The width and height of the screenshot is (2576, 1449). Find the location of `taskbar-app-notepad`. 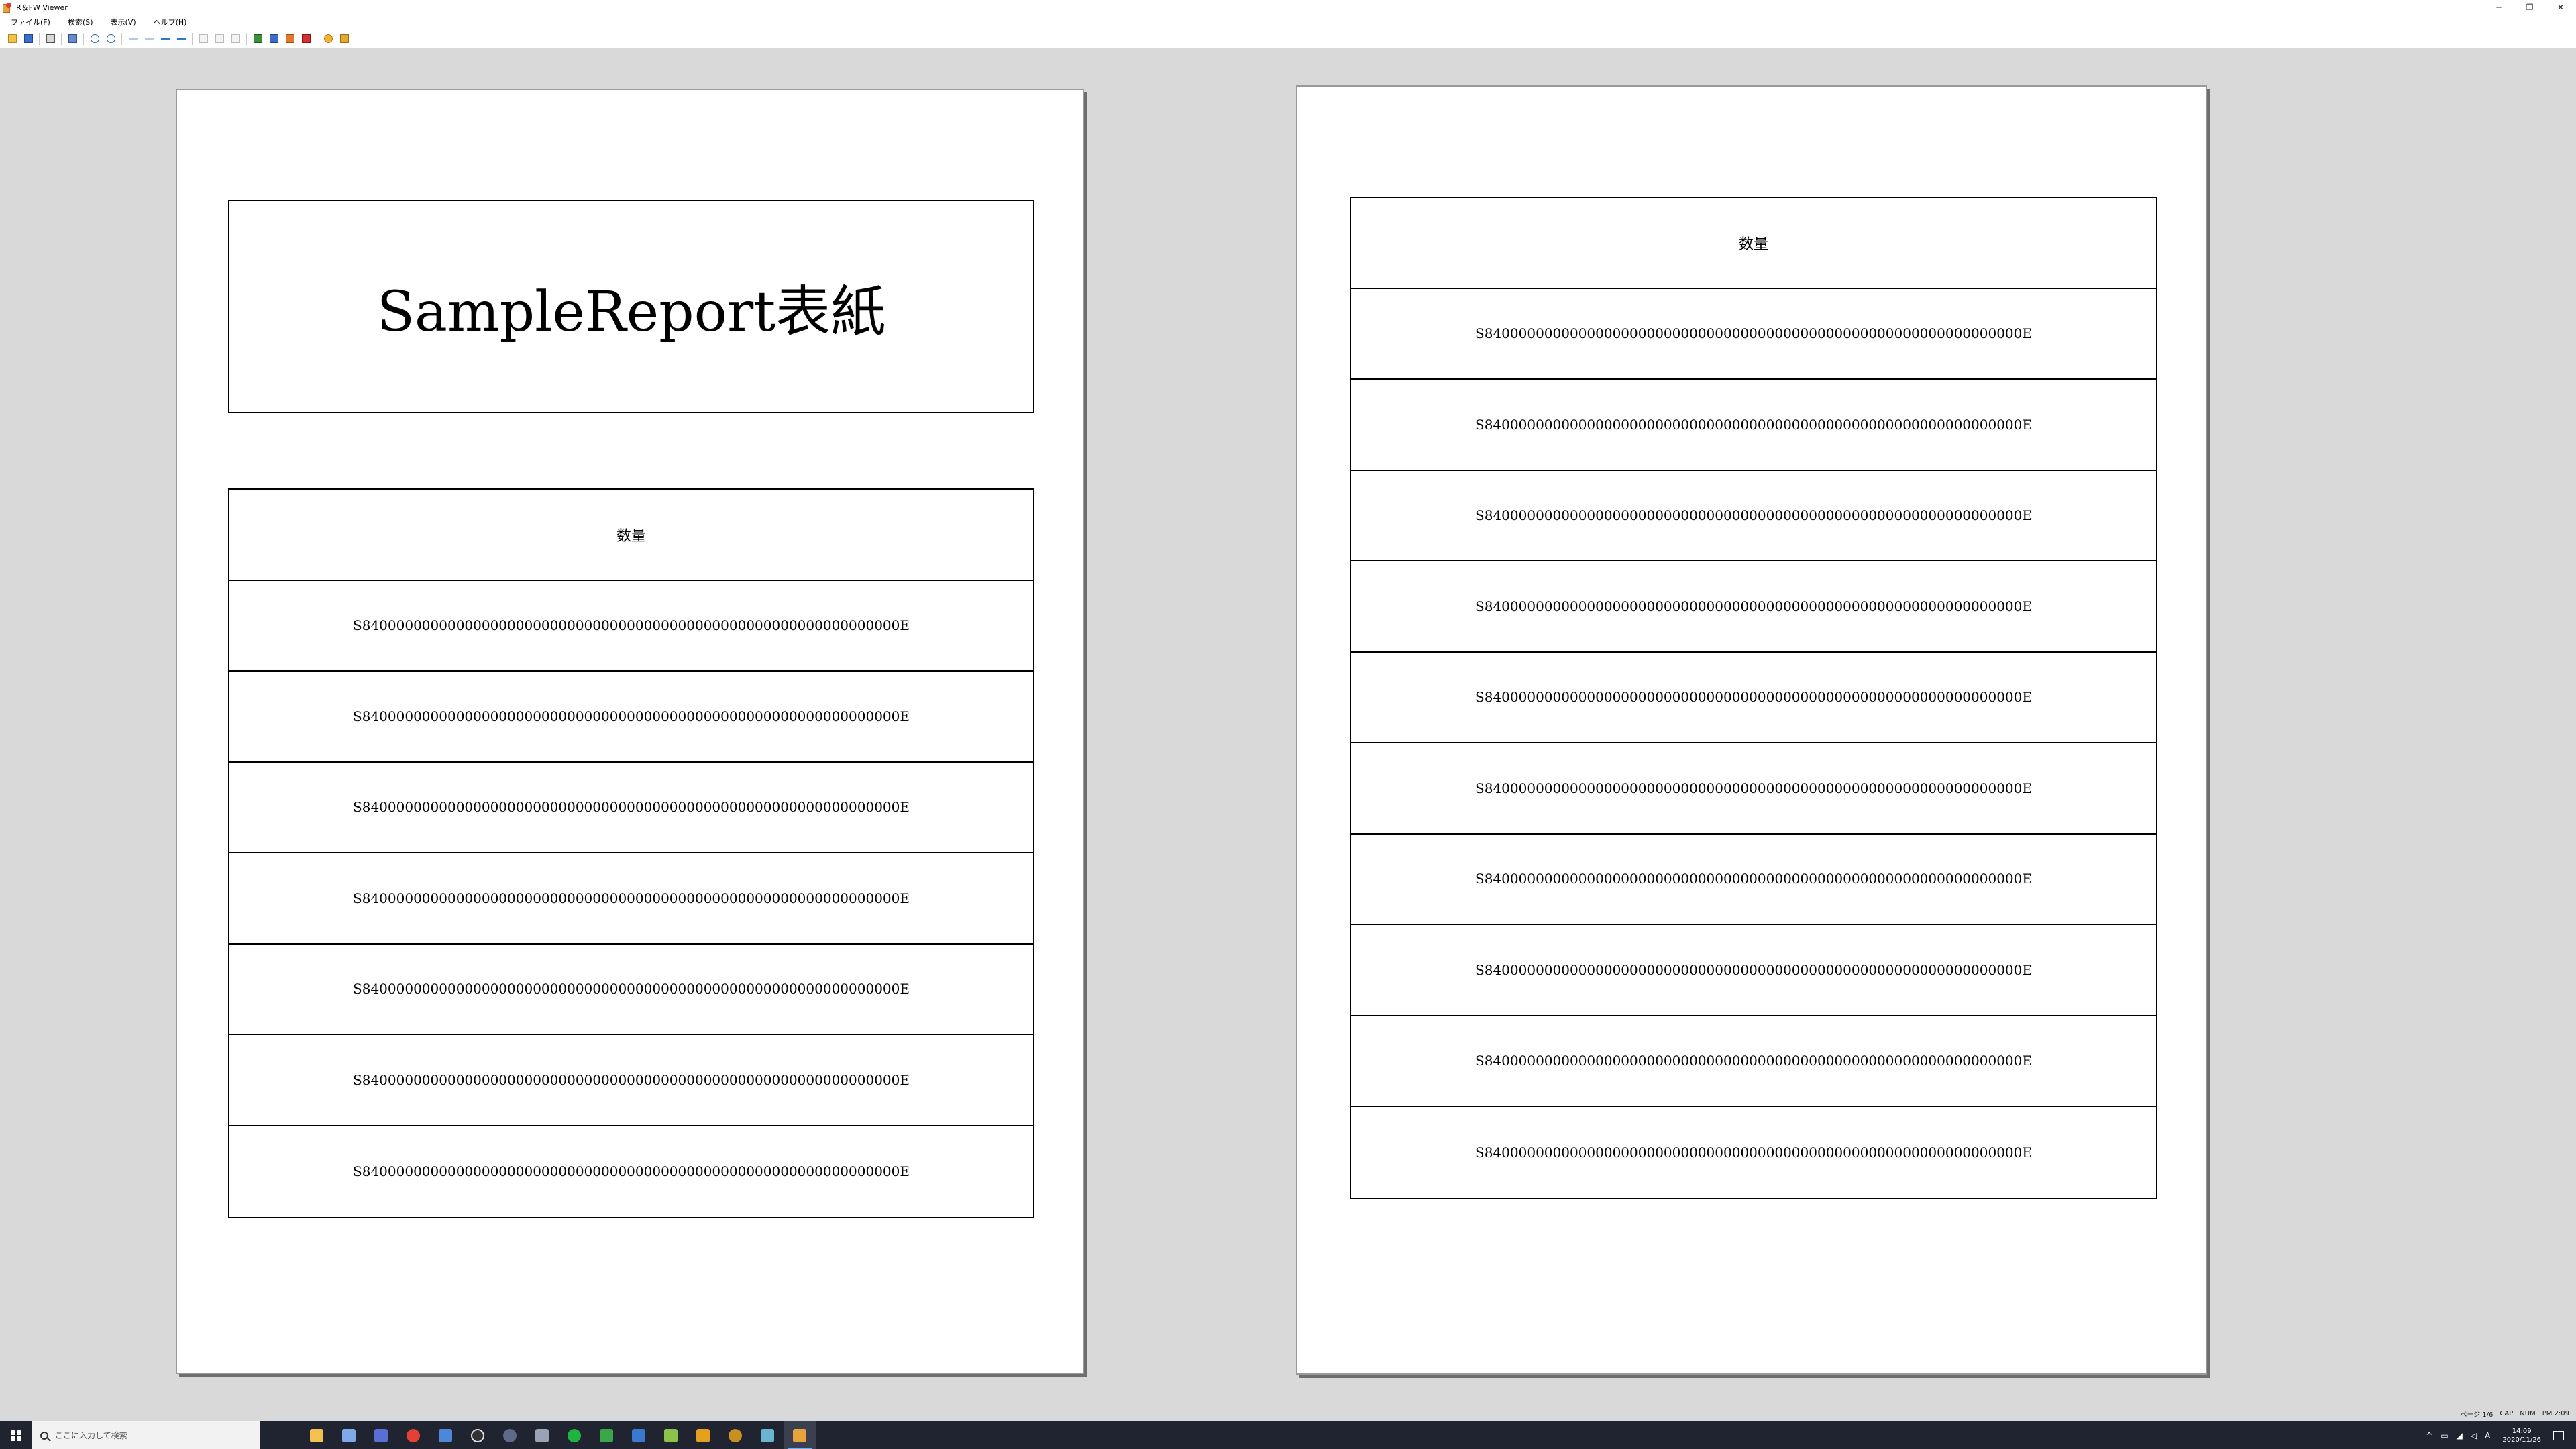

taskbar-app-notepad is located at coordinates (349, 1435).